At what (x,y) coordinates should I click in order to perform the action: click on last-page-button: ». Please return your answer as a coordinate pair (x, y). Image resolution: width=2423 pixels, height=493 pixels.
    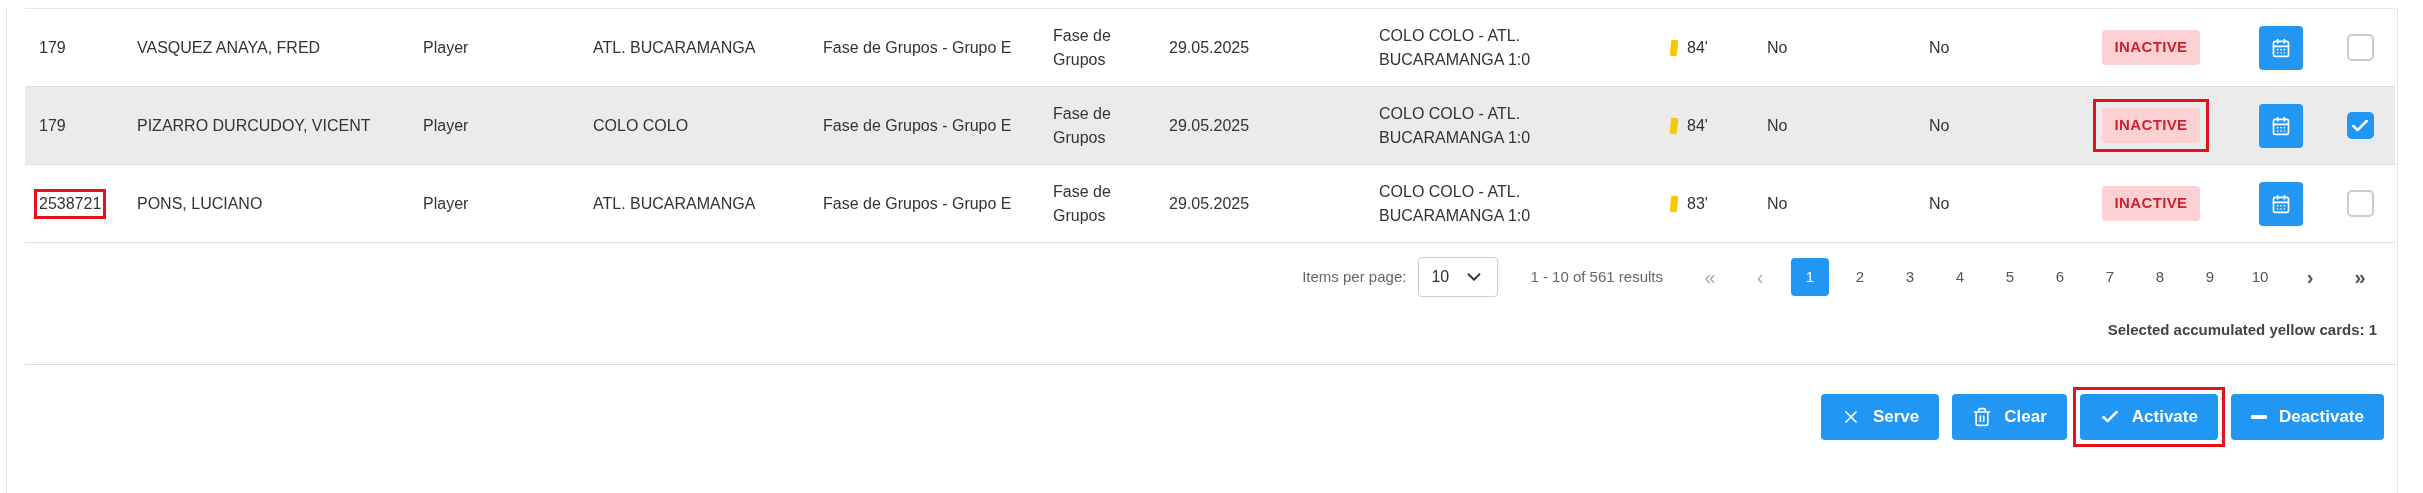
    Looking at the image, I should click on (2360, 277).